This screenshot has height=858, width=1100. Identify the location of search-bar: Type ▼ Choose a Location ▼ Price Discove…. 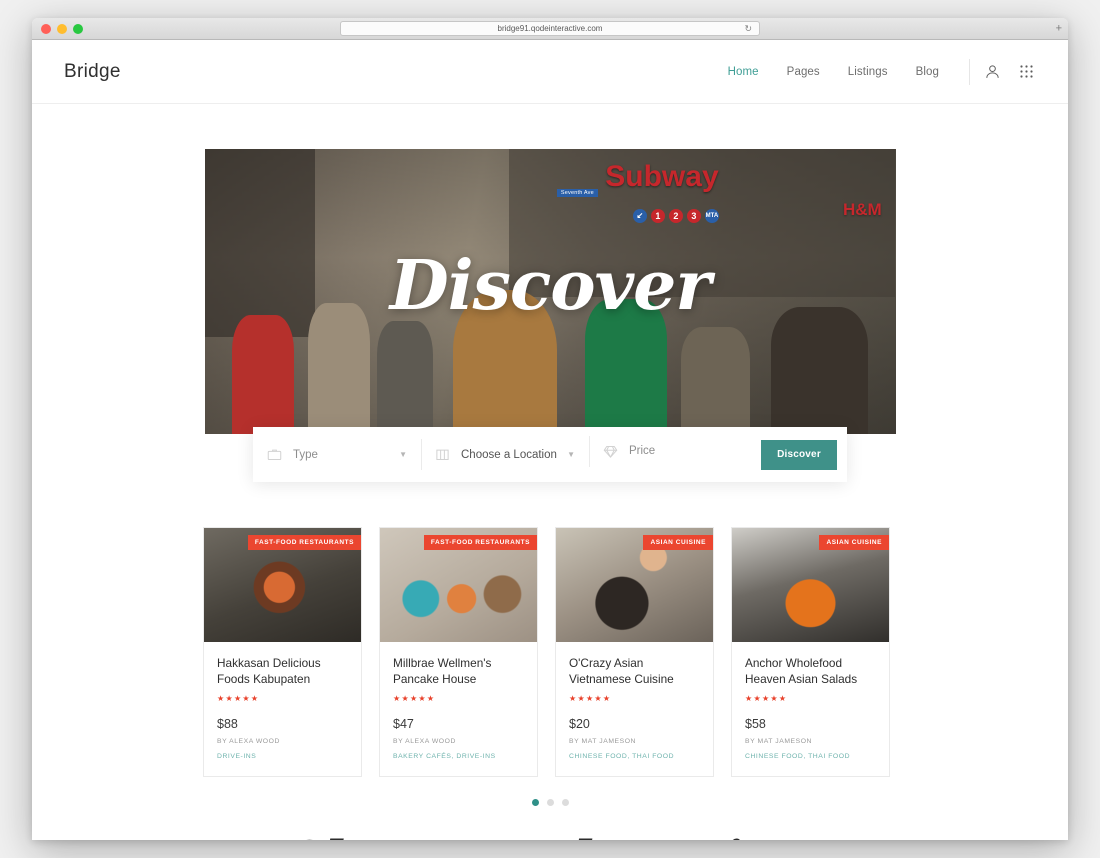
(550, 454).